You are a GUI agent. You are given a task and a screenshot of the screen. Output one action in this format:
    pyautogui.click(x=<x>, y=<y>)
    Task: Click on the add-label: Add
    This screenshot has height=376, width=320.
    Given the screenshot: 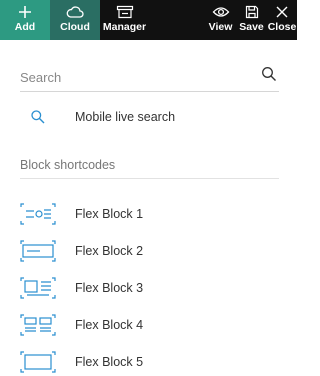 What is the action you would take?
    pyautogui.click(x=25, y=27)
    